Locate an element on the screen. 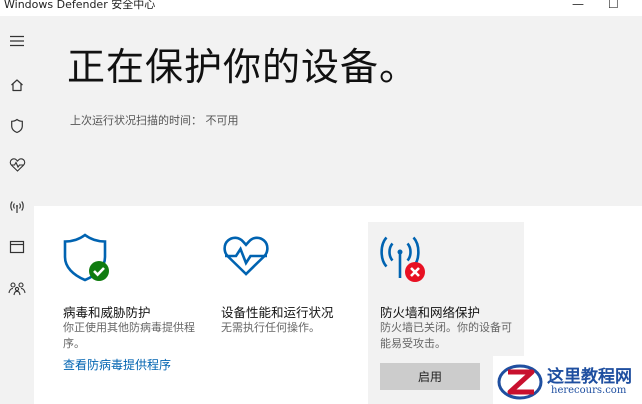  wireless-antenna-icon is located at coordinates (17, 207).